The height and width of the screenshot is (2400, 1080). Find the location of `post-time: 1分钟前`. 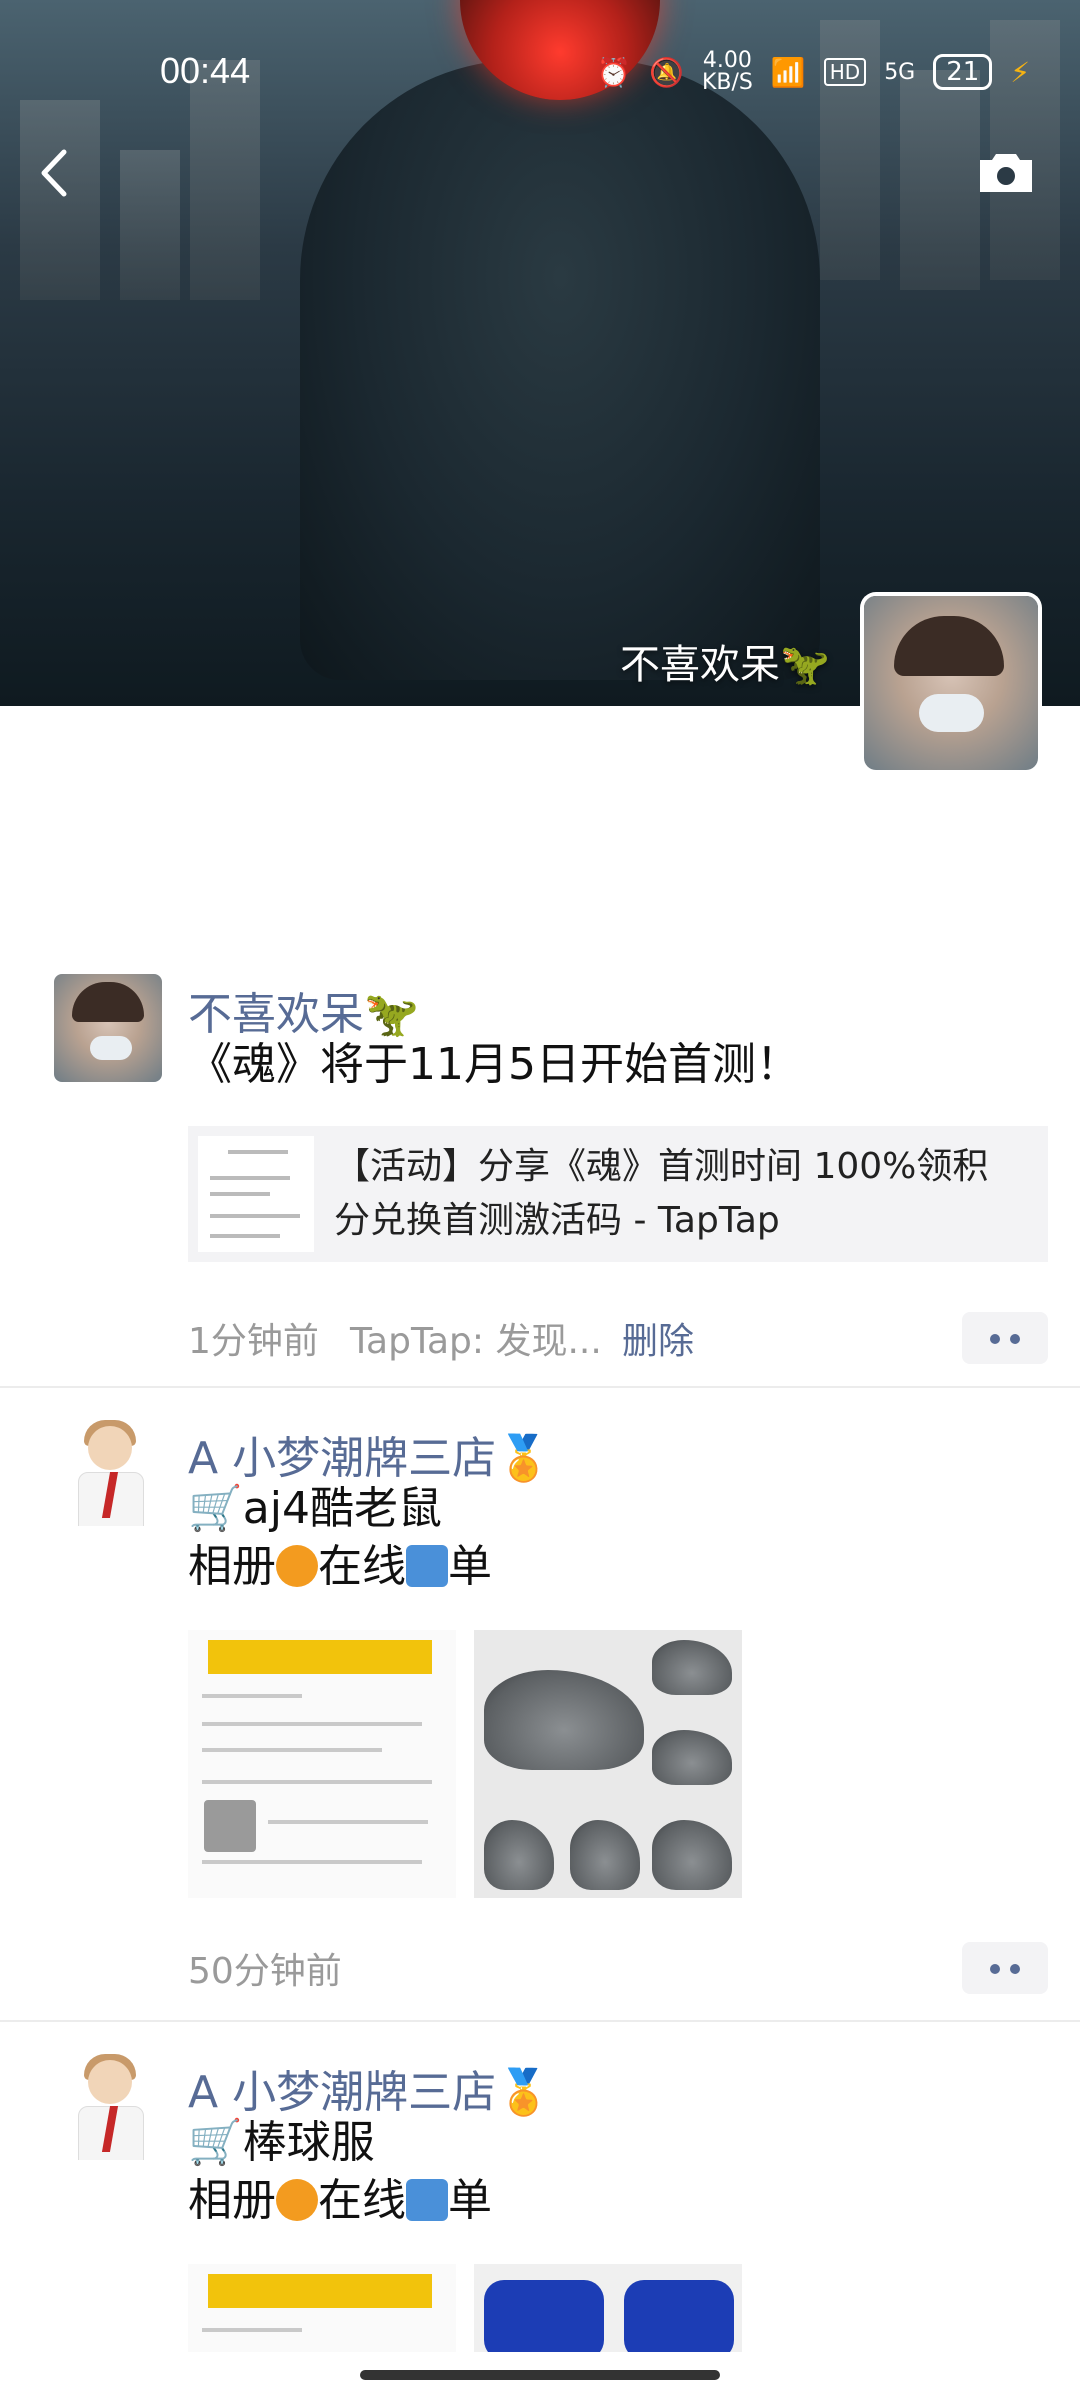

post-time: 1分钟前 is located at coordinates (253, 1341).